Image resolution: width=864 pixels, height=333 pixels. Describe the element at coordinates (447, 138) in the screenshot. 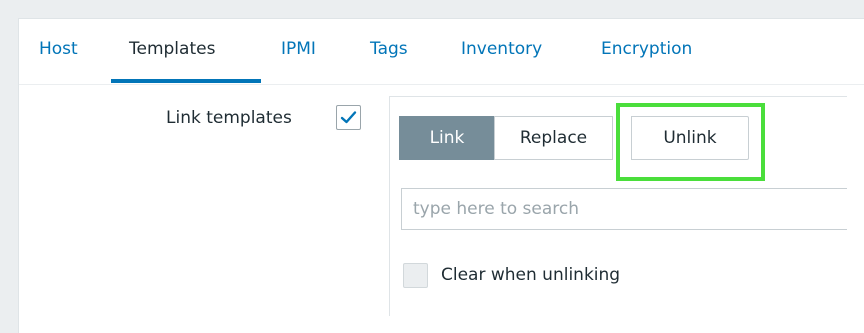

I see `link-mode-button: Link` at that location.